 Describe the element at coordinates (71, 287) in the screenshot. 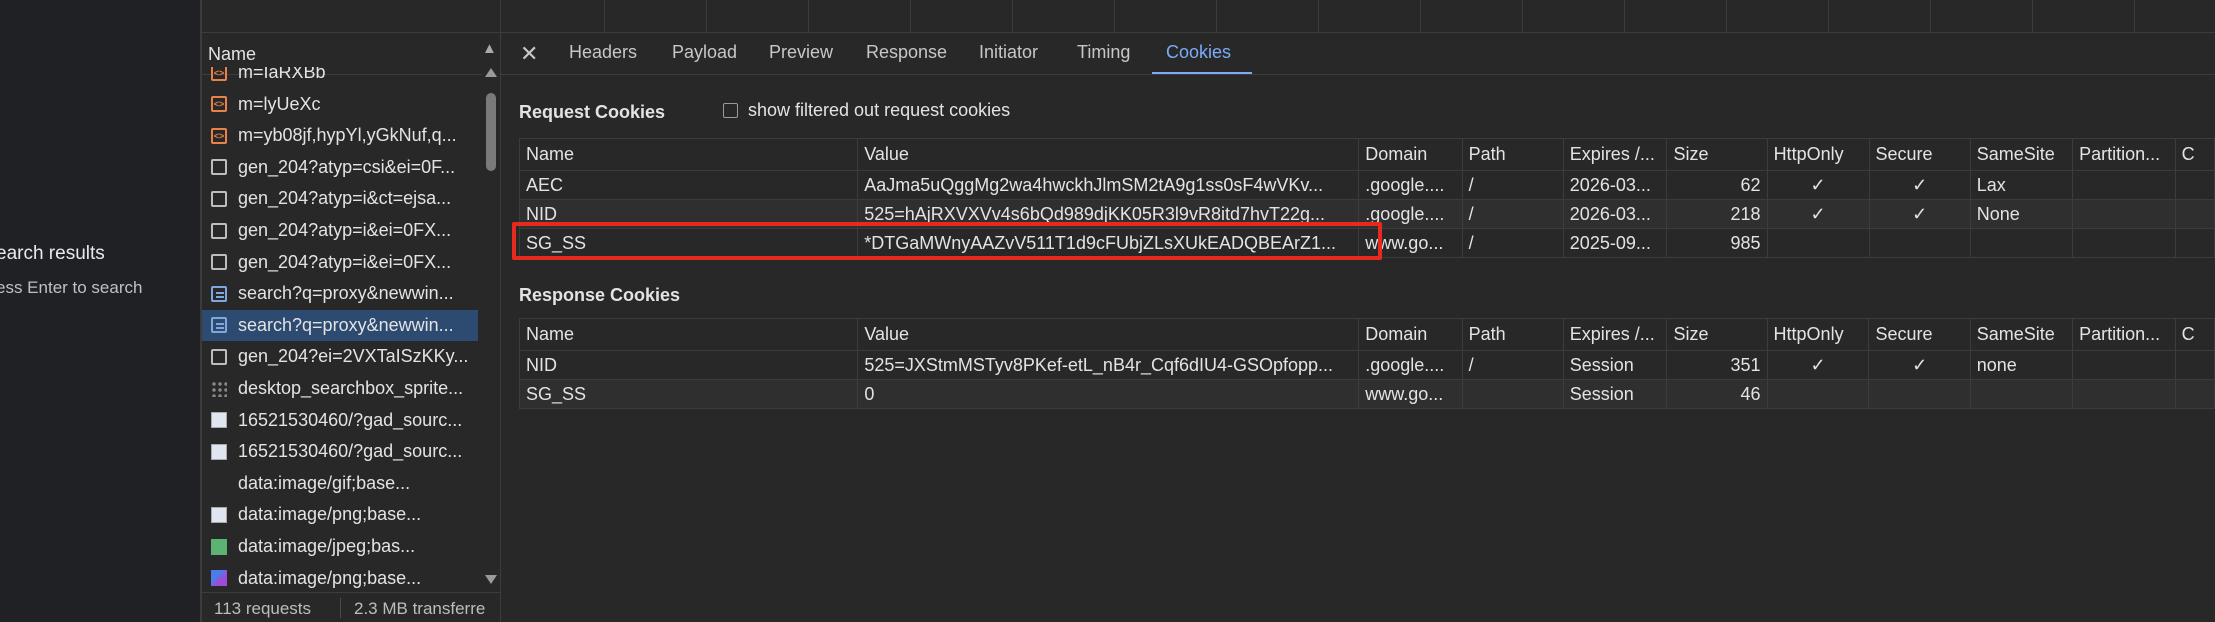

I see `search-hint: ess Enter to search` at that location.